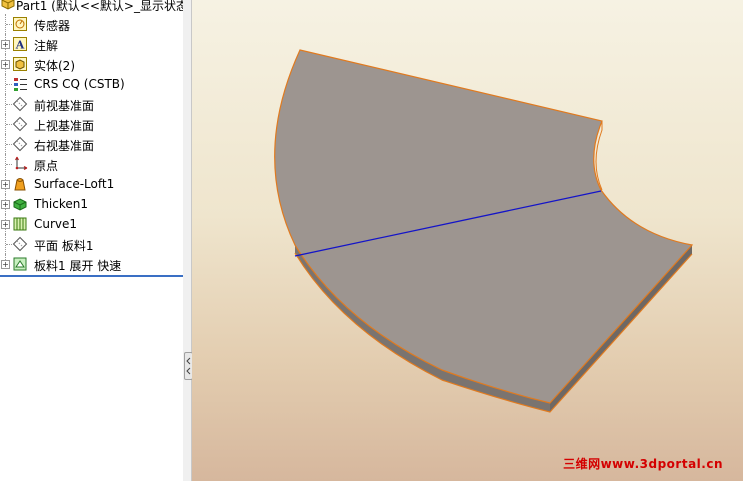 The width and height of the screenshot is (743, 481). I want to click on part-icon, so click(8, 5).